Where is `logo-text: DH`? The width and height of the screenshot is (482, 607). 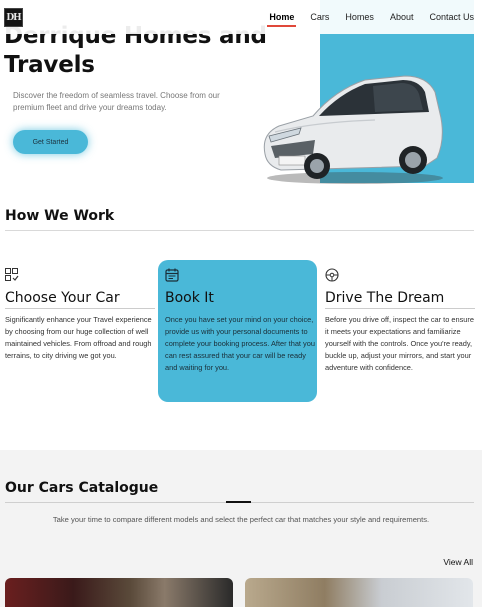
logo-text: DH is located at coordinates (13, 17).